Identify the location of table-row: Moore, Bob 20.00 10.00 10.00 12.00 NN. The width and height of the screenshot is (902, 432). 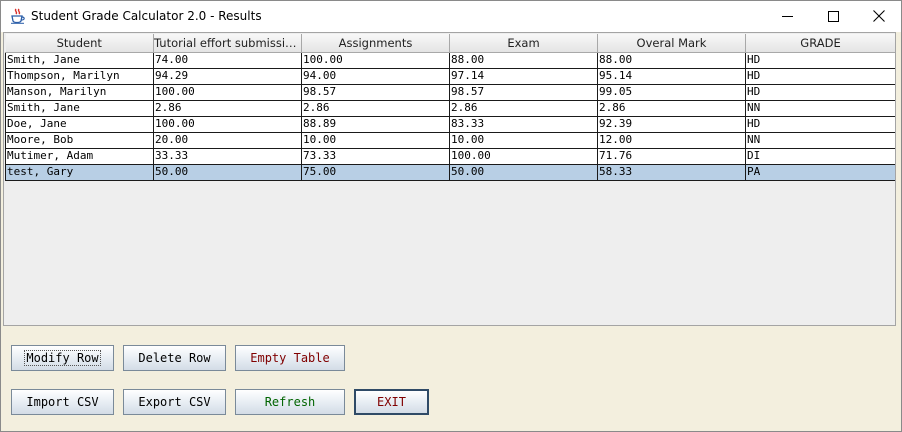
(450, 140).